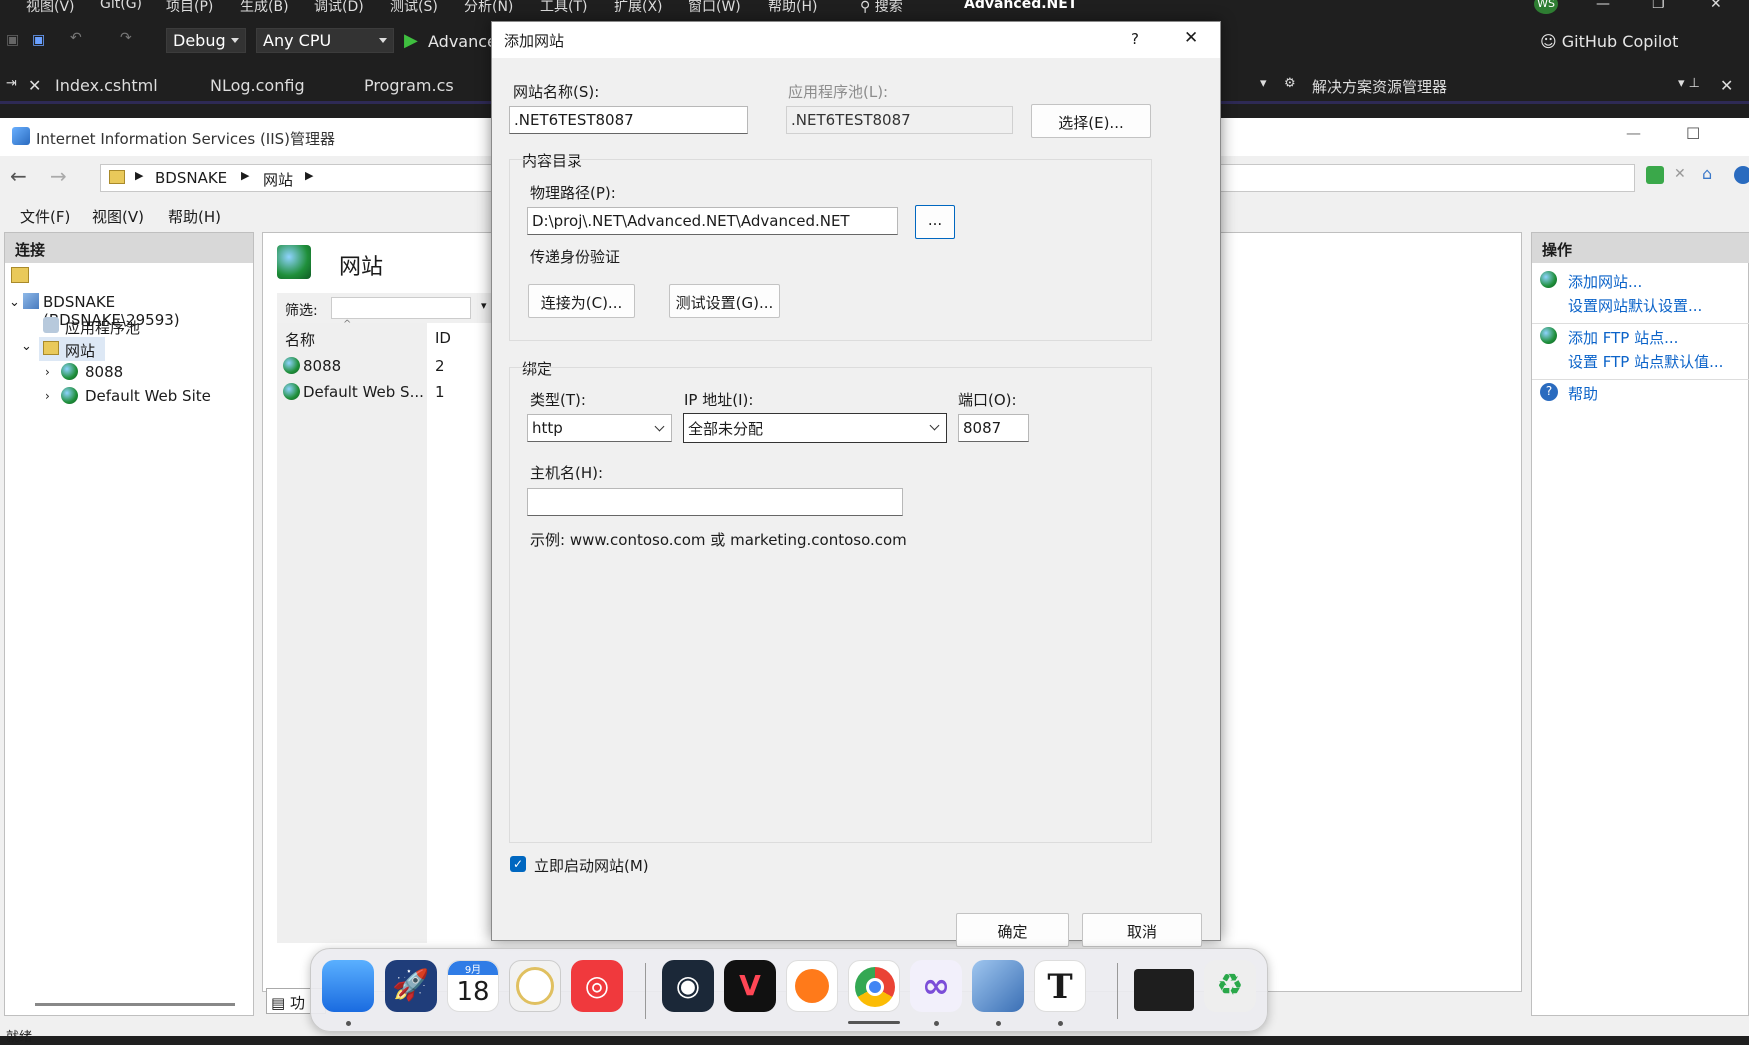 The width and height of the screenshot is (1749, 1045). I want to click on tree-sites-selected: 网站, so click(72, 349).